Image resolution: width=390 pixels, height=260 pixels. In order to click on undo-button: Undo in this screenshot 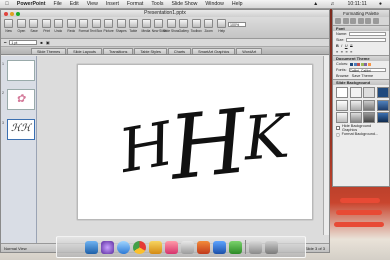, I will do `click(59, 26)`.